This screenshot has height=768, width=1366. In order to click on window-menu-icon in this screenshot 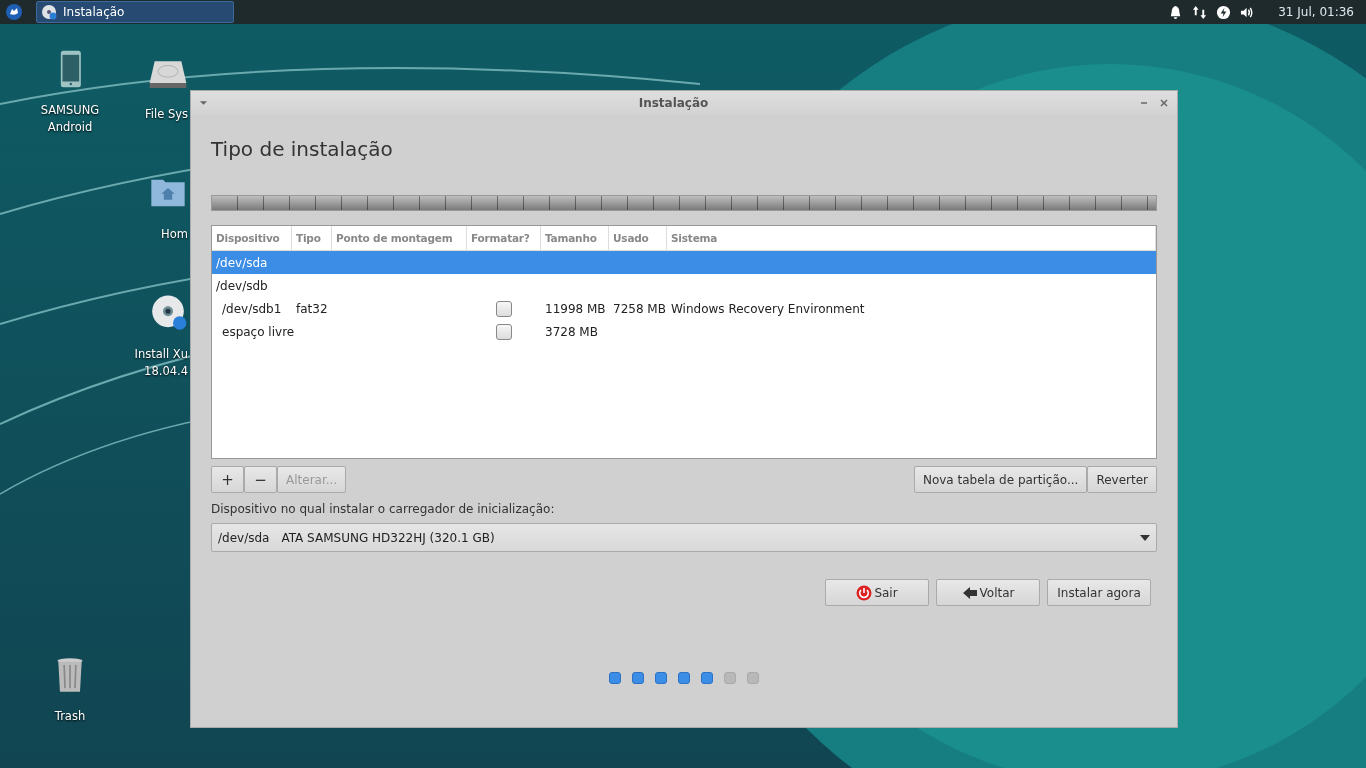, I will do `click(203, 103)`.